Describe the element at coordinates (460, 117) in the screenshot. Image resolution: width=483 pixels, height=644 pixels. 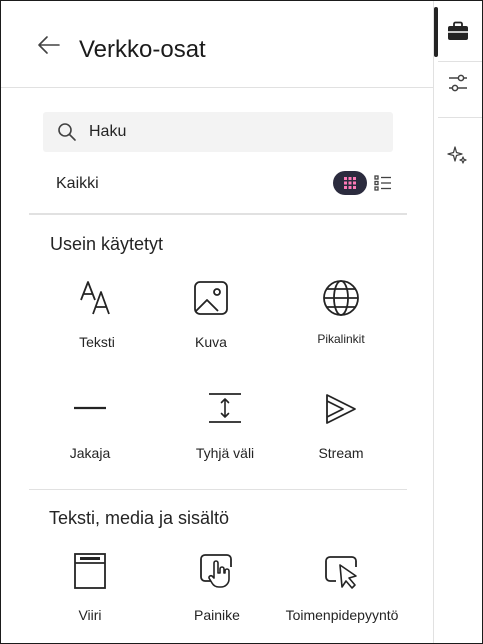
I see `rail-divider` at that location.